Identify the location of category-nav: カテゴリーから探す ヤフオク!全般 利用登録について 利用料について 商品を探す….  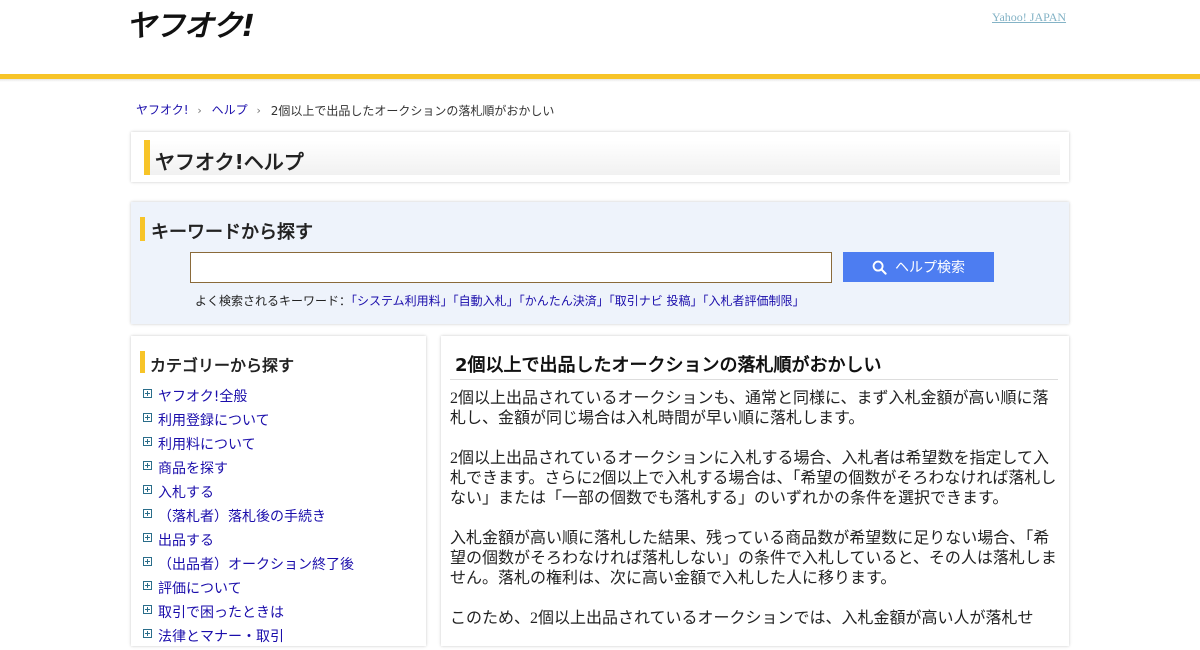
(278, 491).